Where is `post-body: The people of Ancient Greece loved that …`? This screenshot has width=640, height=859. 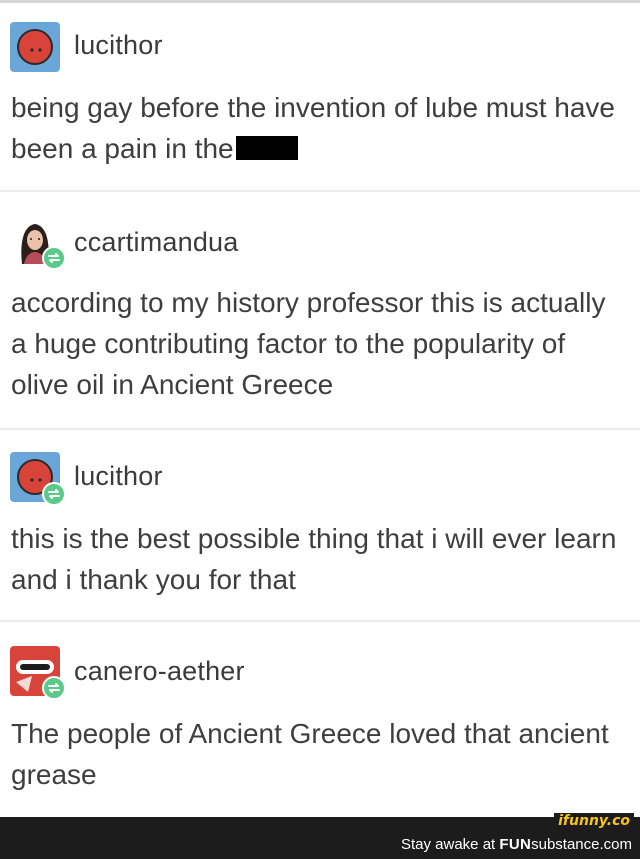 post-body: The people of Ancient Greece loved that … is located at coordinates (310, 754).